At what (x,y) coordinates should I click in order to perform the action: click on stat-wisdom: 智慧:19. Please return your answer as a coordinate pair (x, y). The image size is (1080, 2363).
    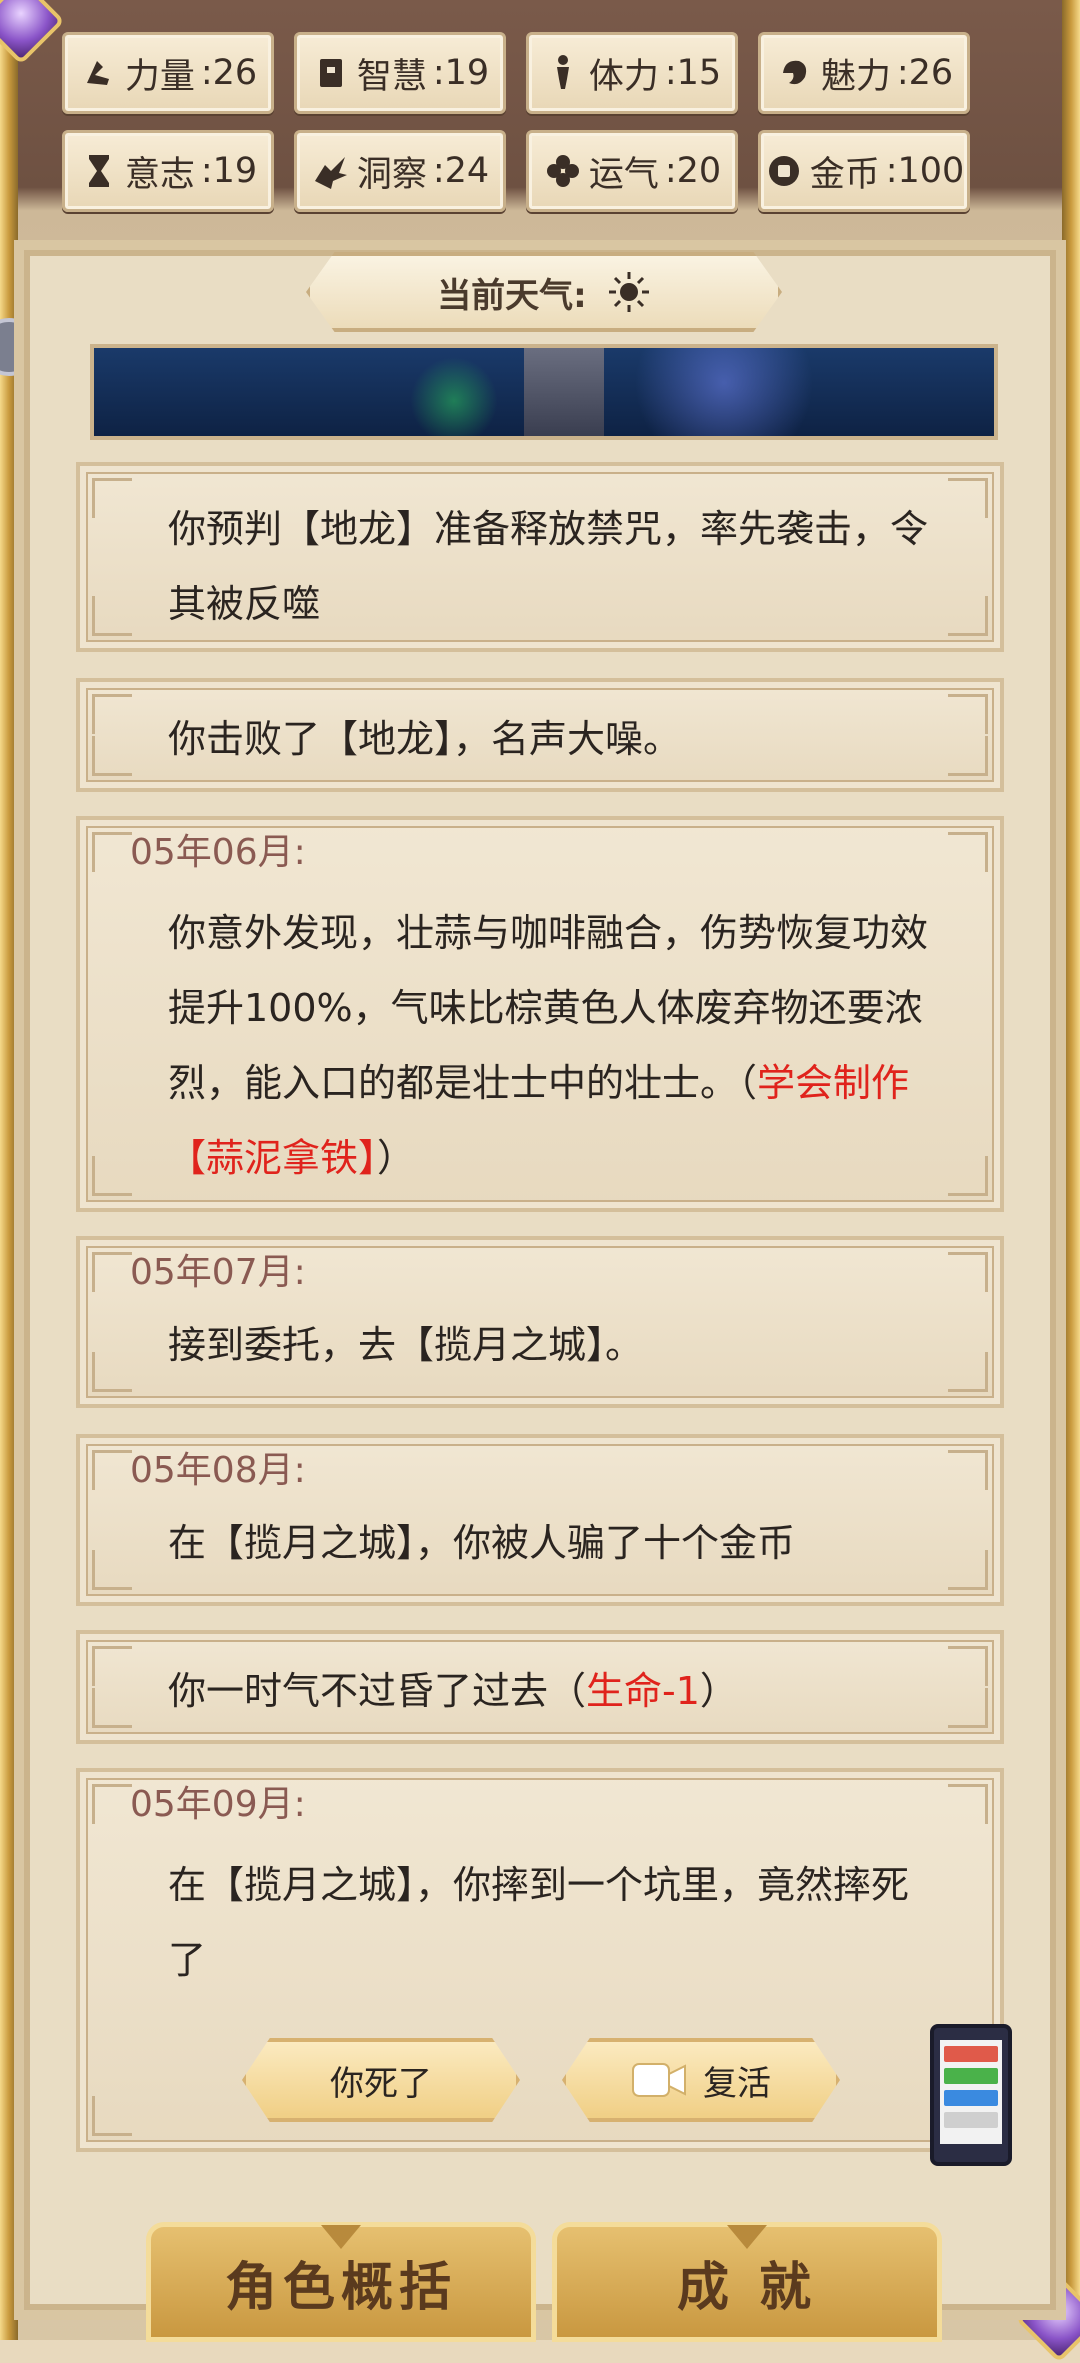
    Looking at the image, I should click on (400, 73).